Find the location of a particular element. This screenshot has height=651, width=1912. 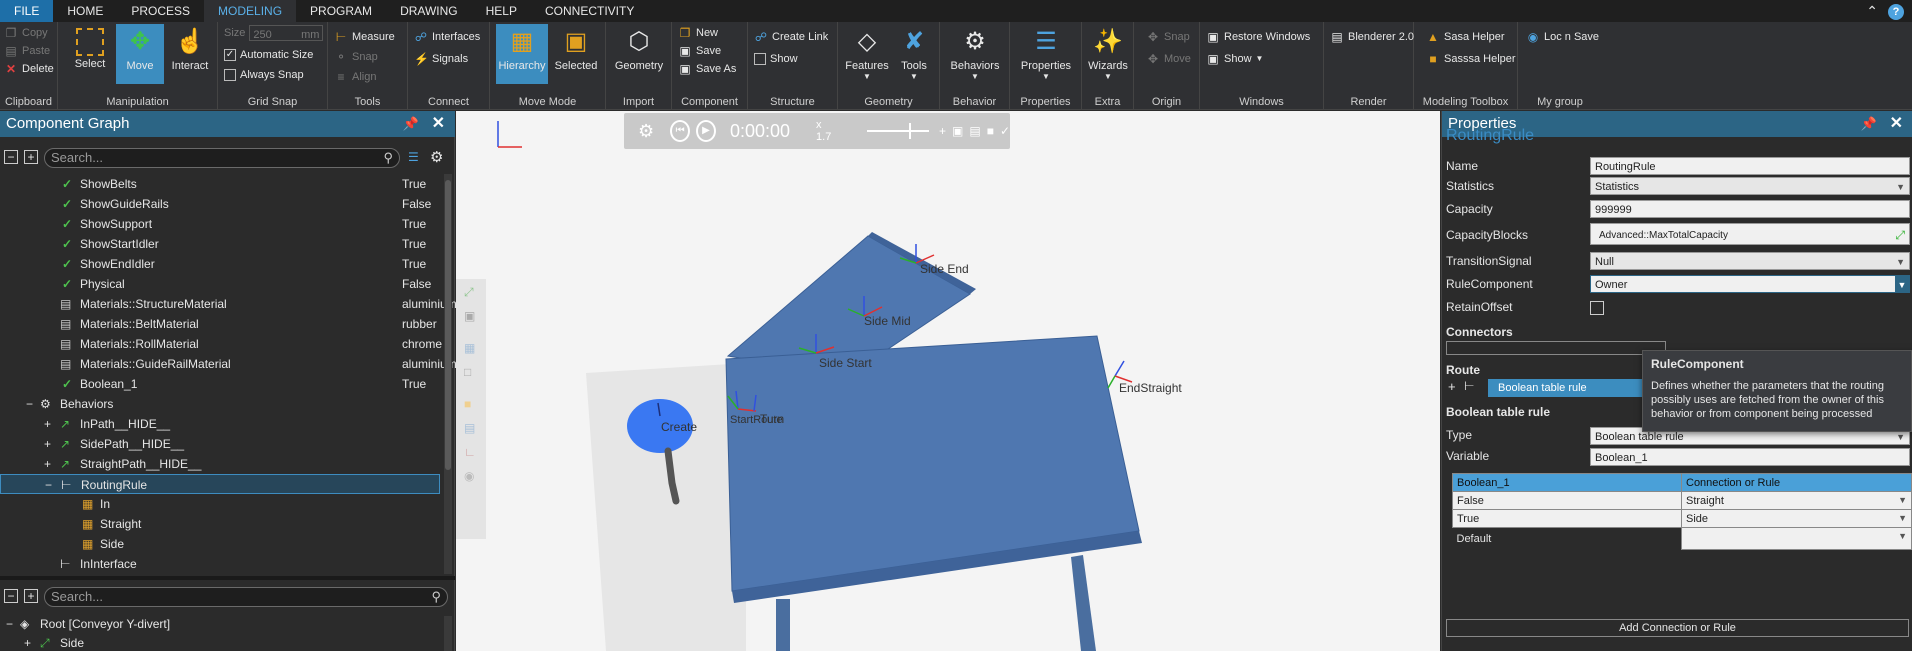

panel-splitter is located at coordinates (227, 578).